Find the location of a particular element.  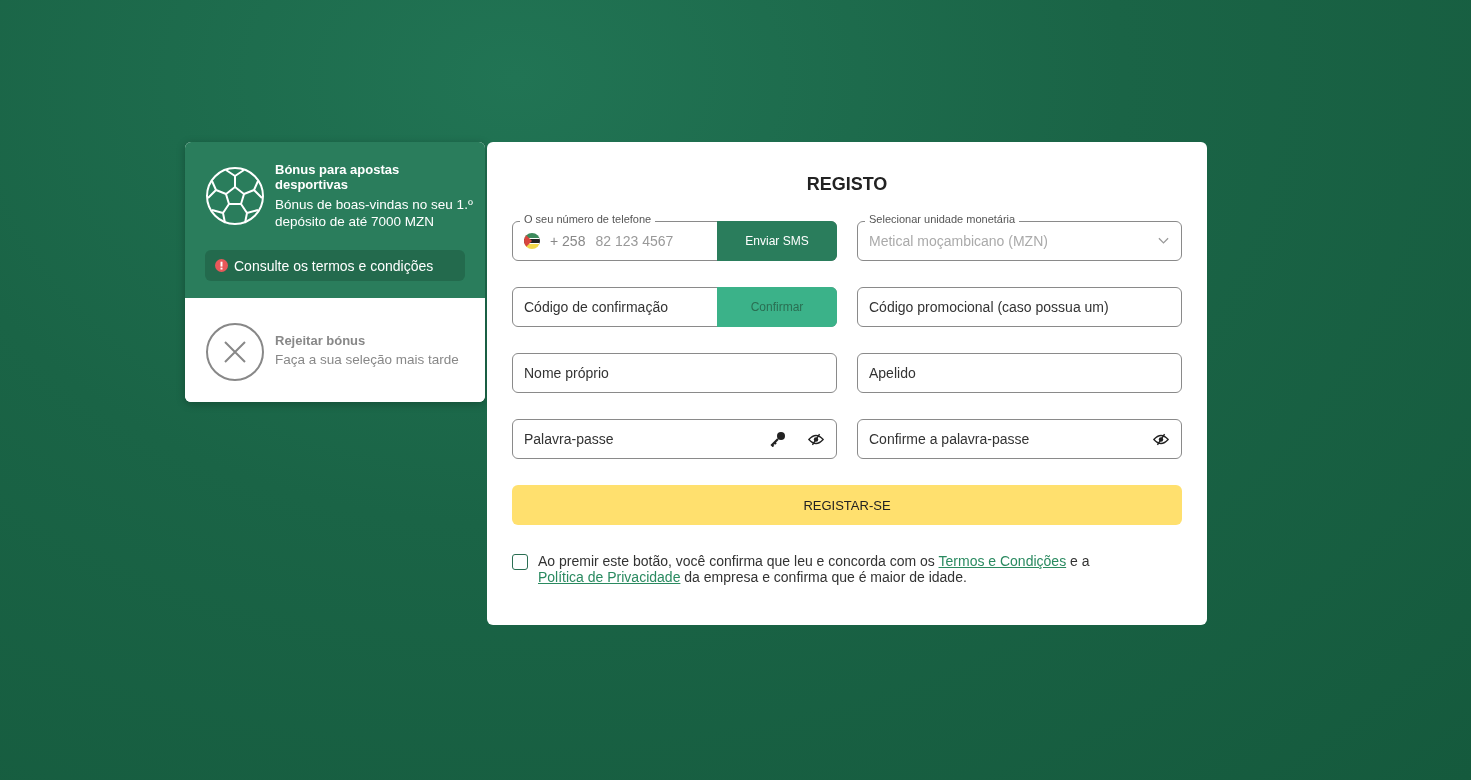

field-label: Selecionar unidade monetária is located at coordinates (942, 219).